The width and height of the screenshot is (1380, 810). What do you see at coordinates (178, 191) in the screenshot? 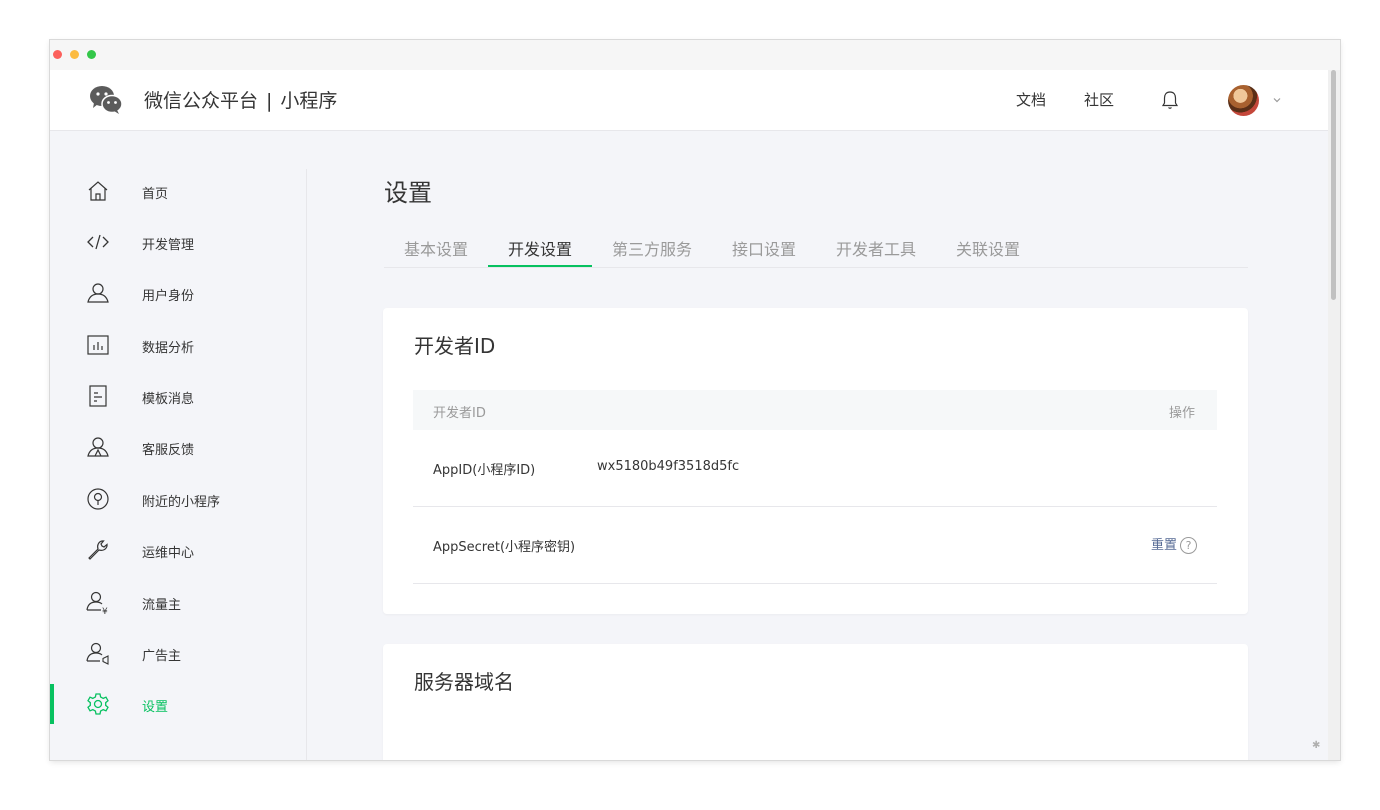
I see `sidebar-item-home: 首页` at bounding box center [178, 191].